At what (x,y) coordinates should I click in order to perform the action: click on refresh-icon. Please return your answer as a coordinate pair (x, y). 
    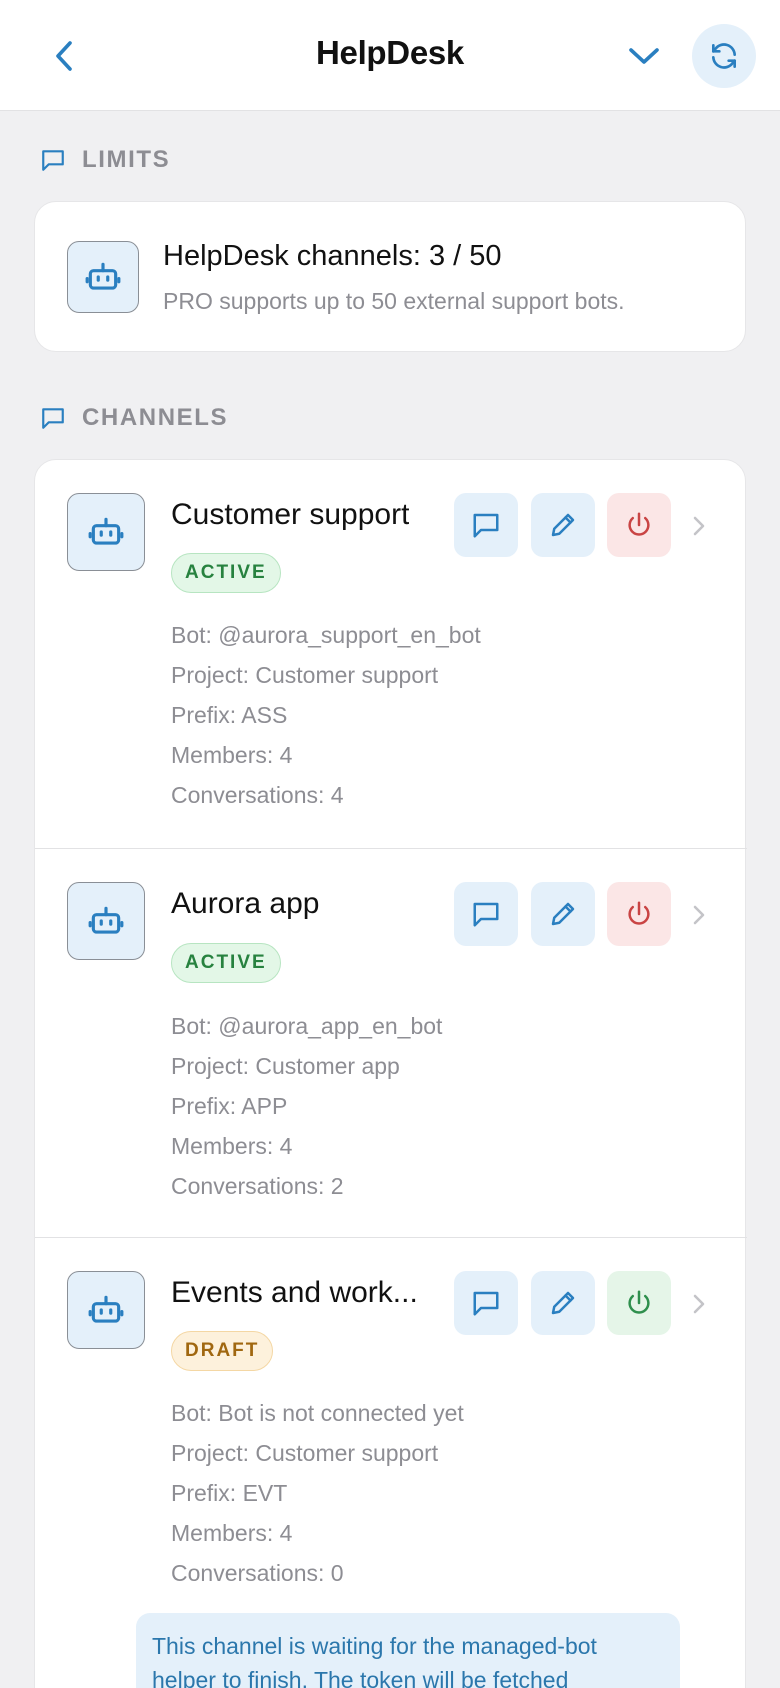
    Looking at the image, I should click on (724, 56).